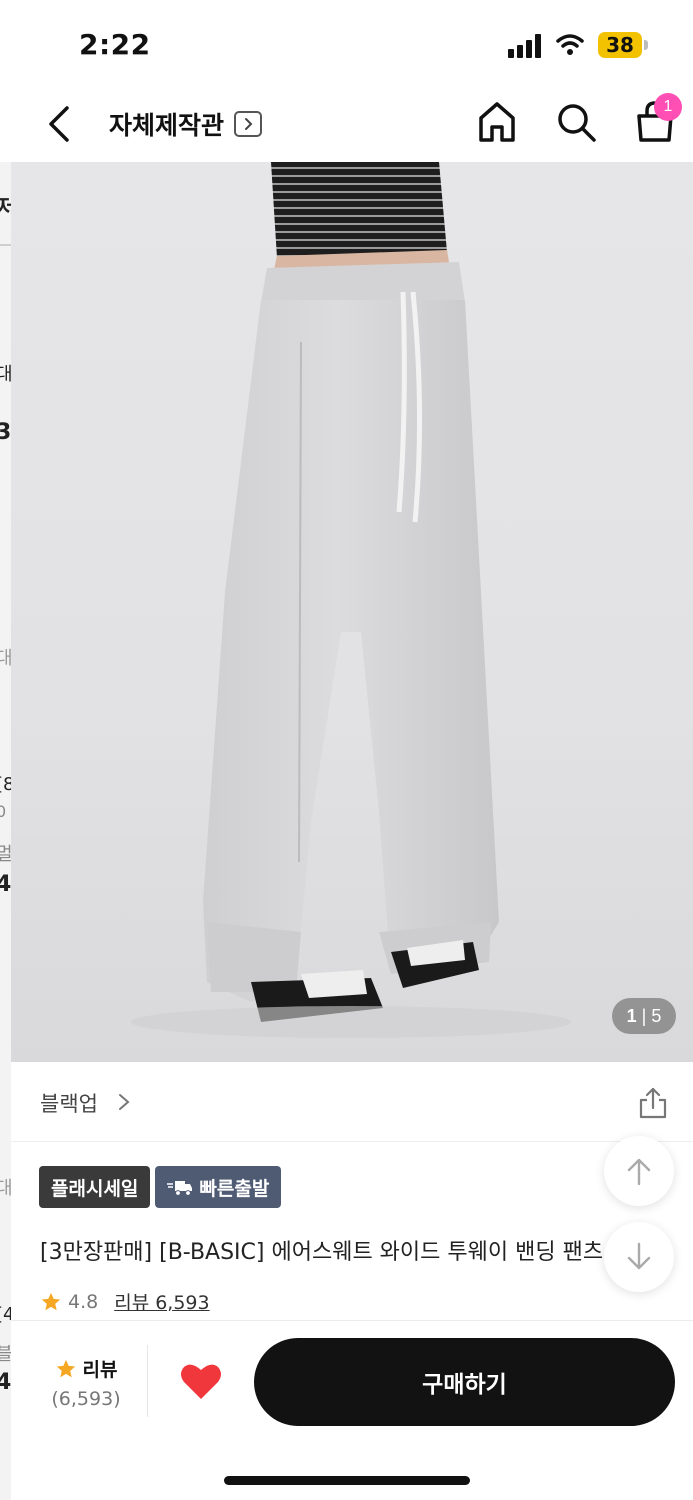  I want to click on review-count: (6,593), so click(86, 1399).